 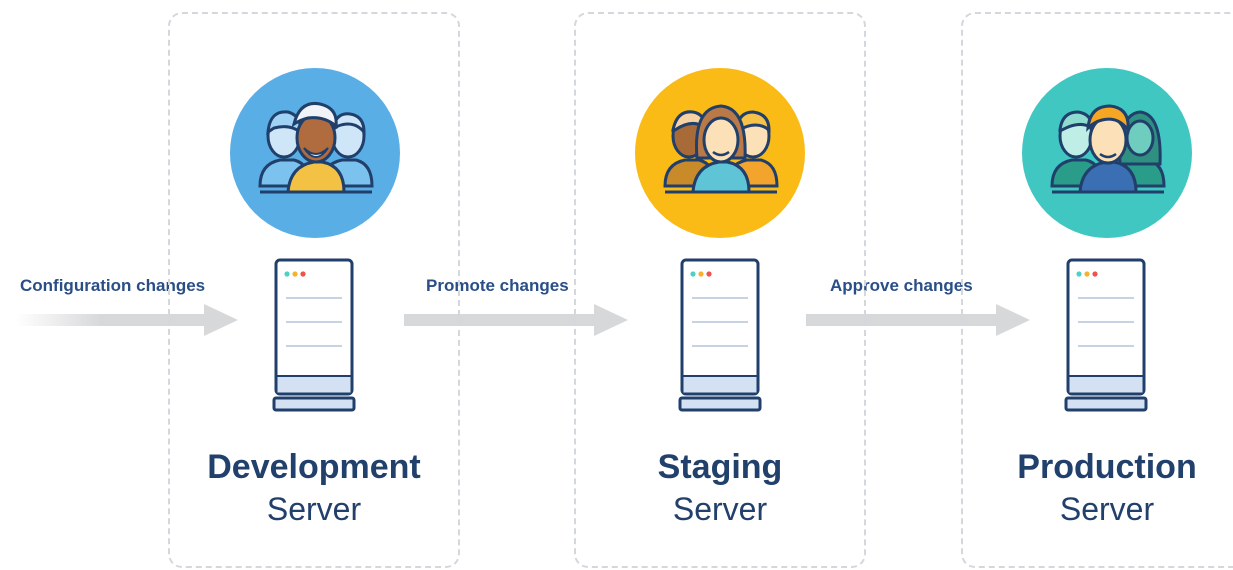 I want to click on developer-team-icon, so click(x=315, y=153).